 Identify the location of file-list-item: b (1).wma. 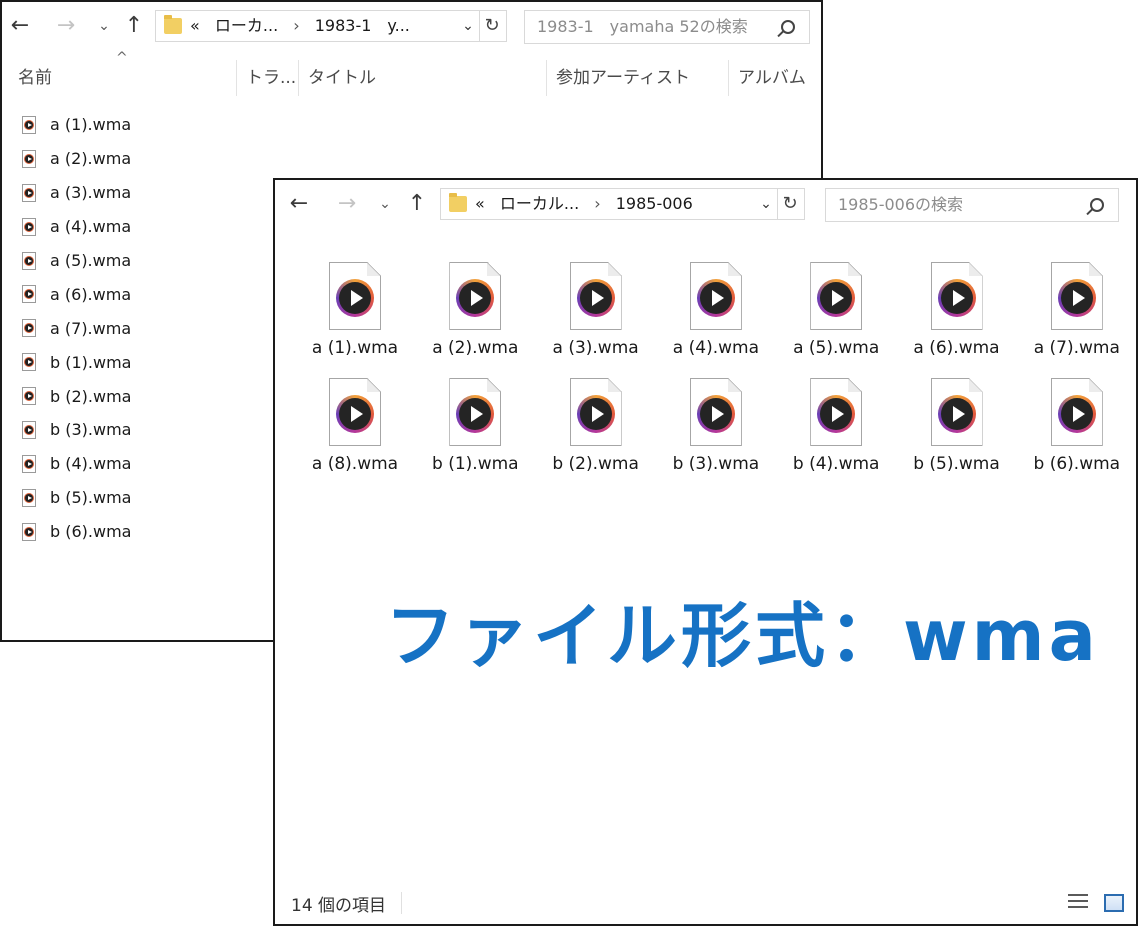
(76, 362).